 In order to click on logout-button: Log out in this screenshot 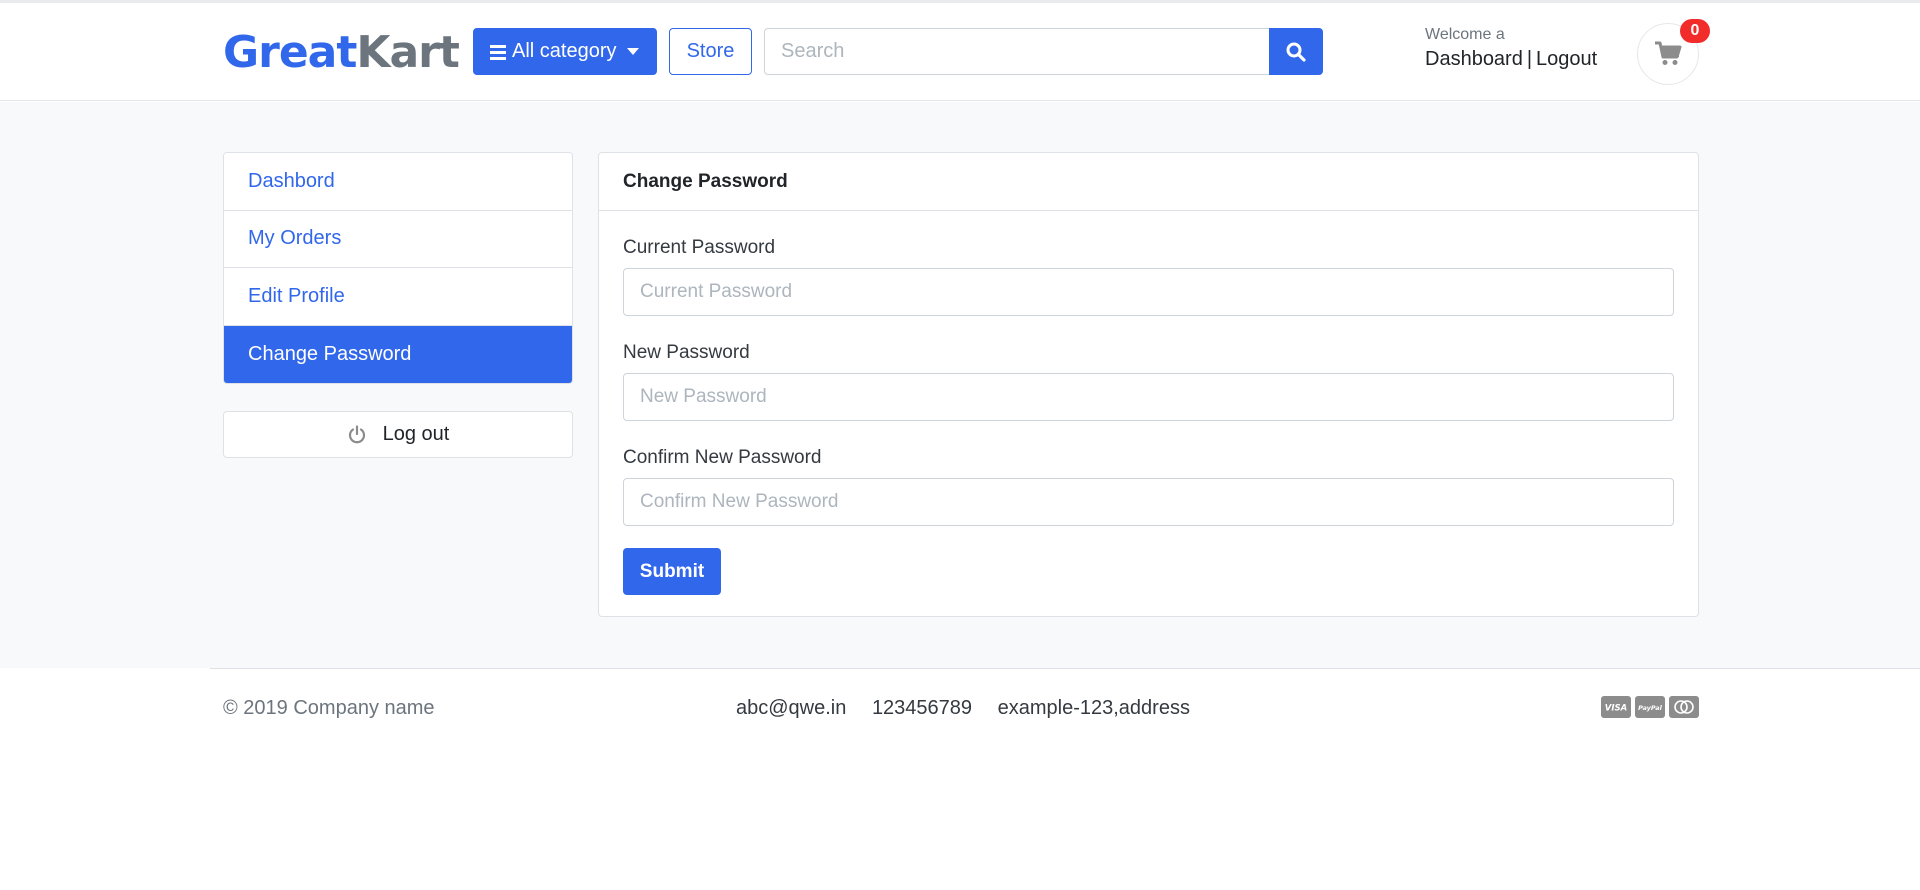, I will do `click(398, 434)`.